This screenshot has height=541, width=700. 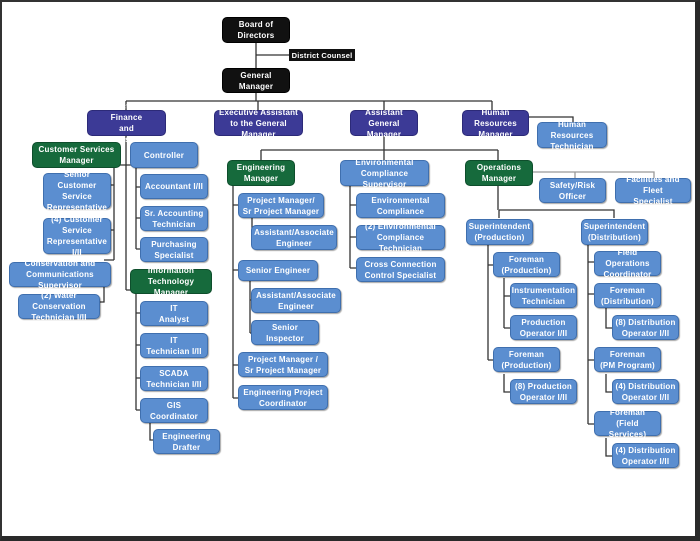 I want to click on node-senior-inspector: Senior Inspector, so click(x=285, y=332).